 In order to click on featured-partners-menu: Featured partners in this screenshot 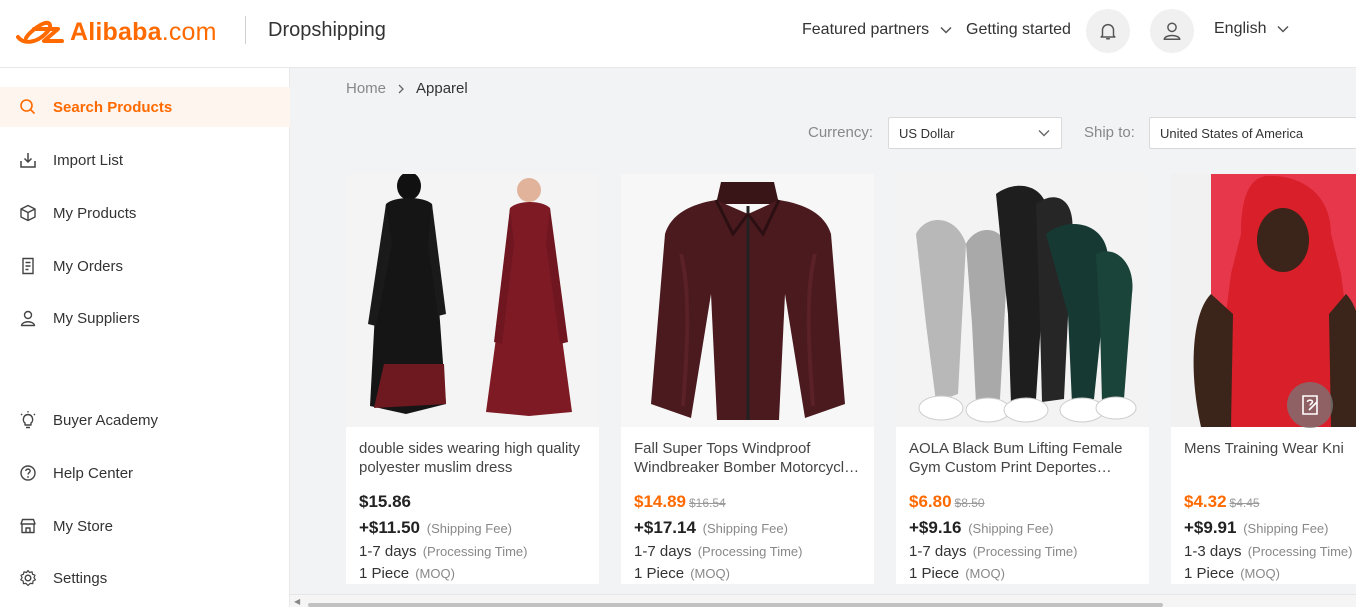, I will do `click(877, 30)`.